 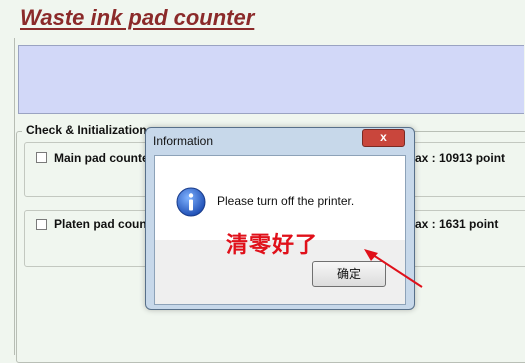 I want to click on info-icon, so click(x=191, y=202).